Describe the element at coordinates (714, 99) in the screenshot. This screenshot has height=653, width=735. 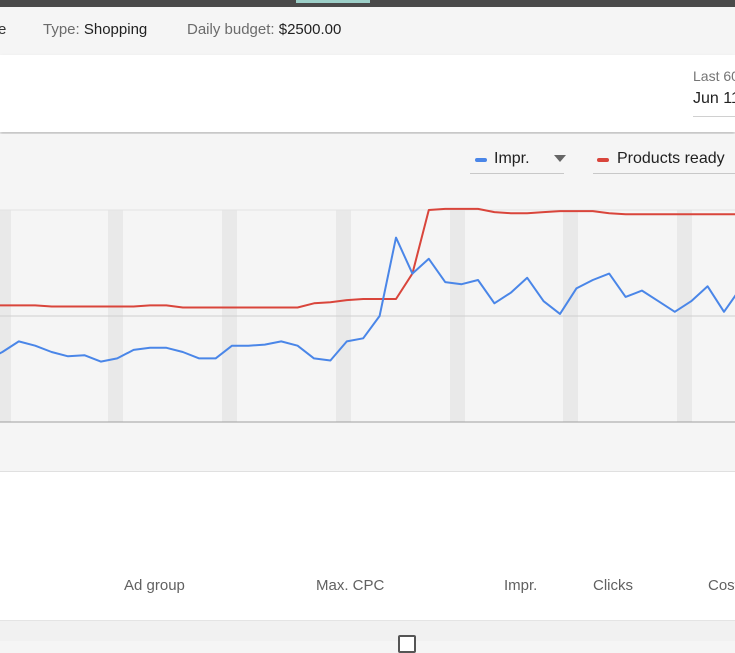
I see `date-range-selector: Jun 11` at that location.